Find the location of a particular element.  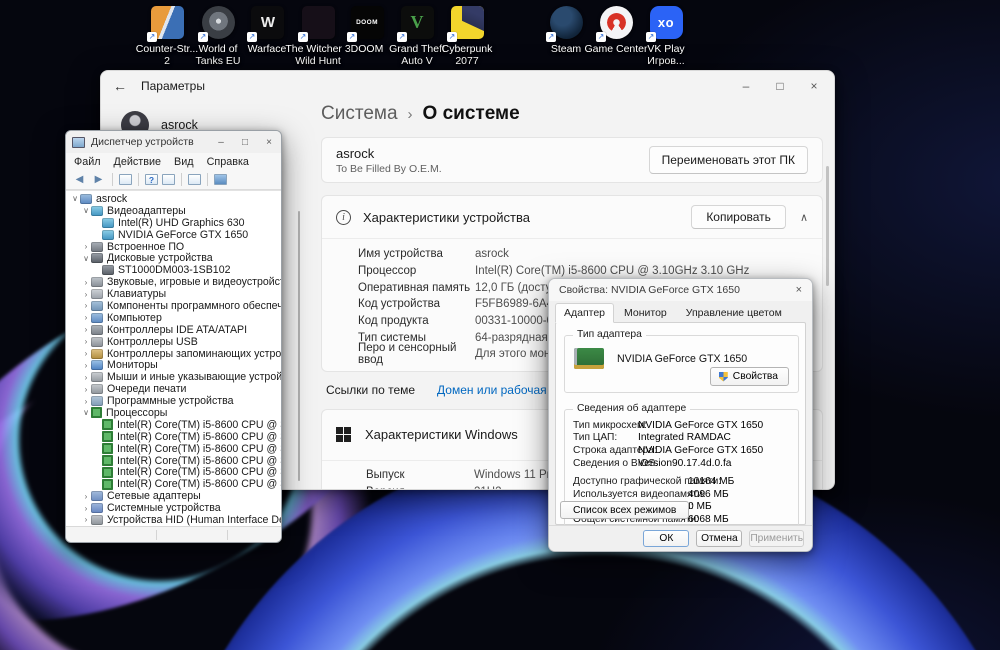

toolbar-scan-icon is located at coordinates (194, 179).